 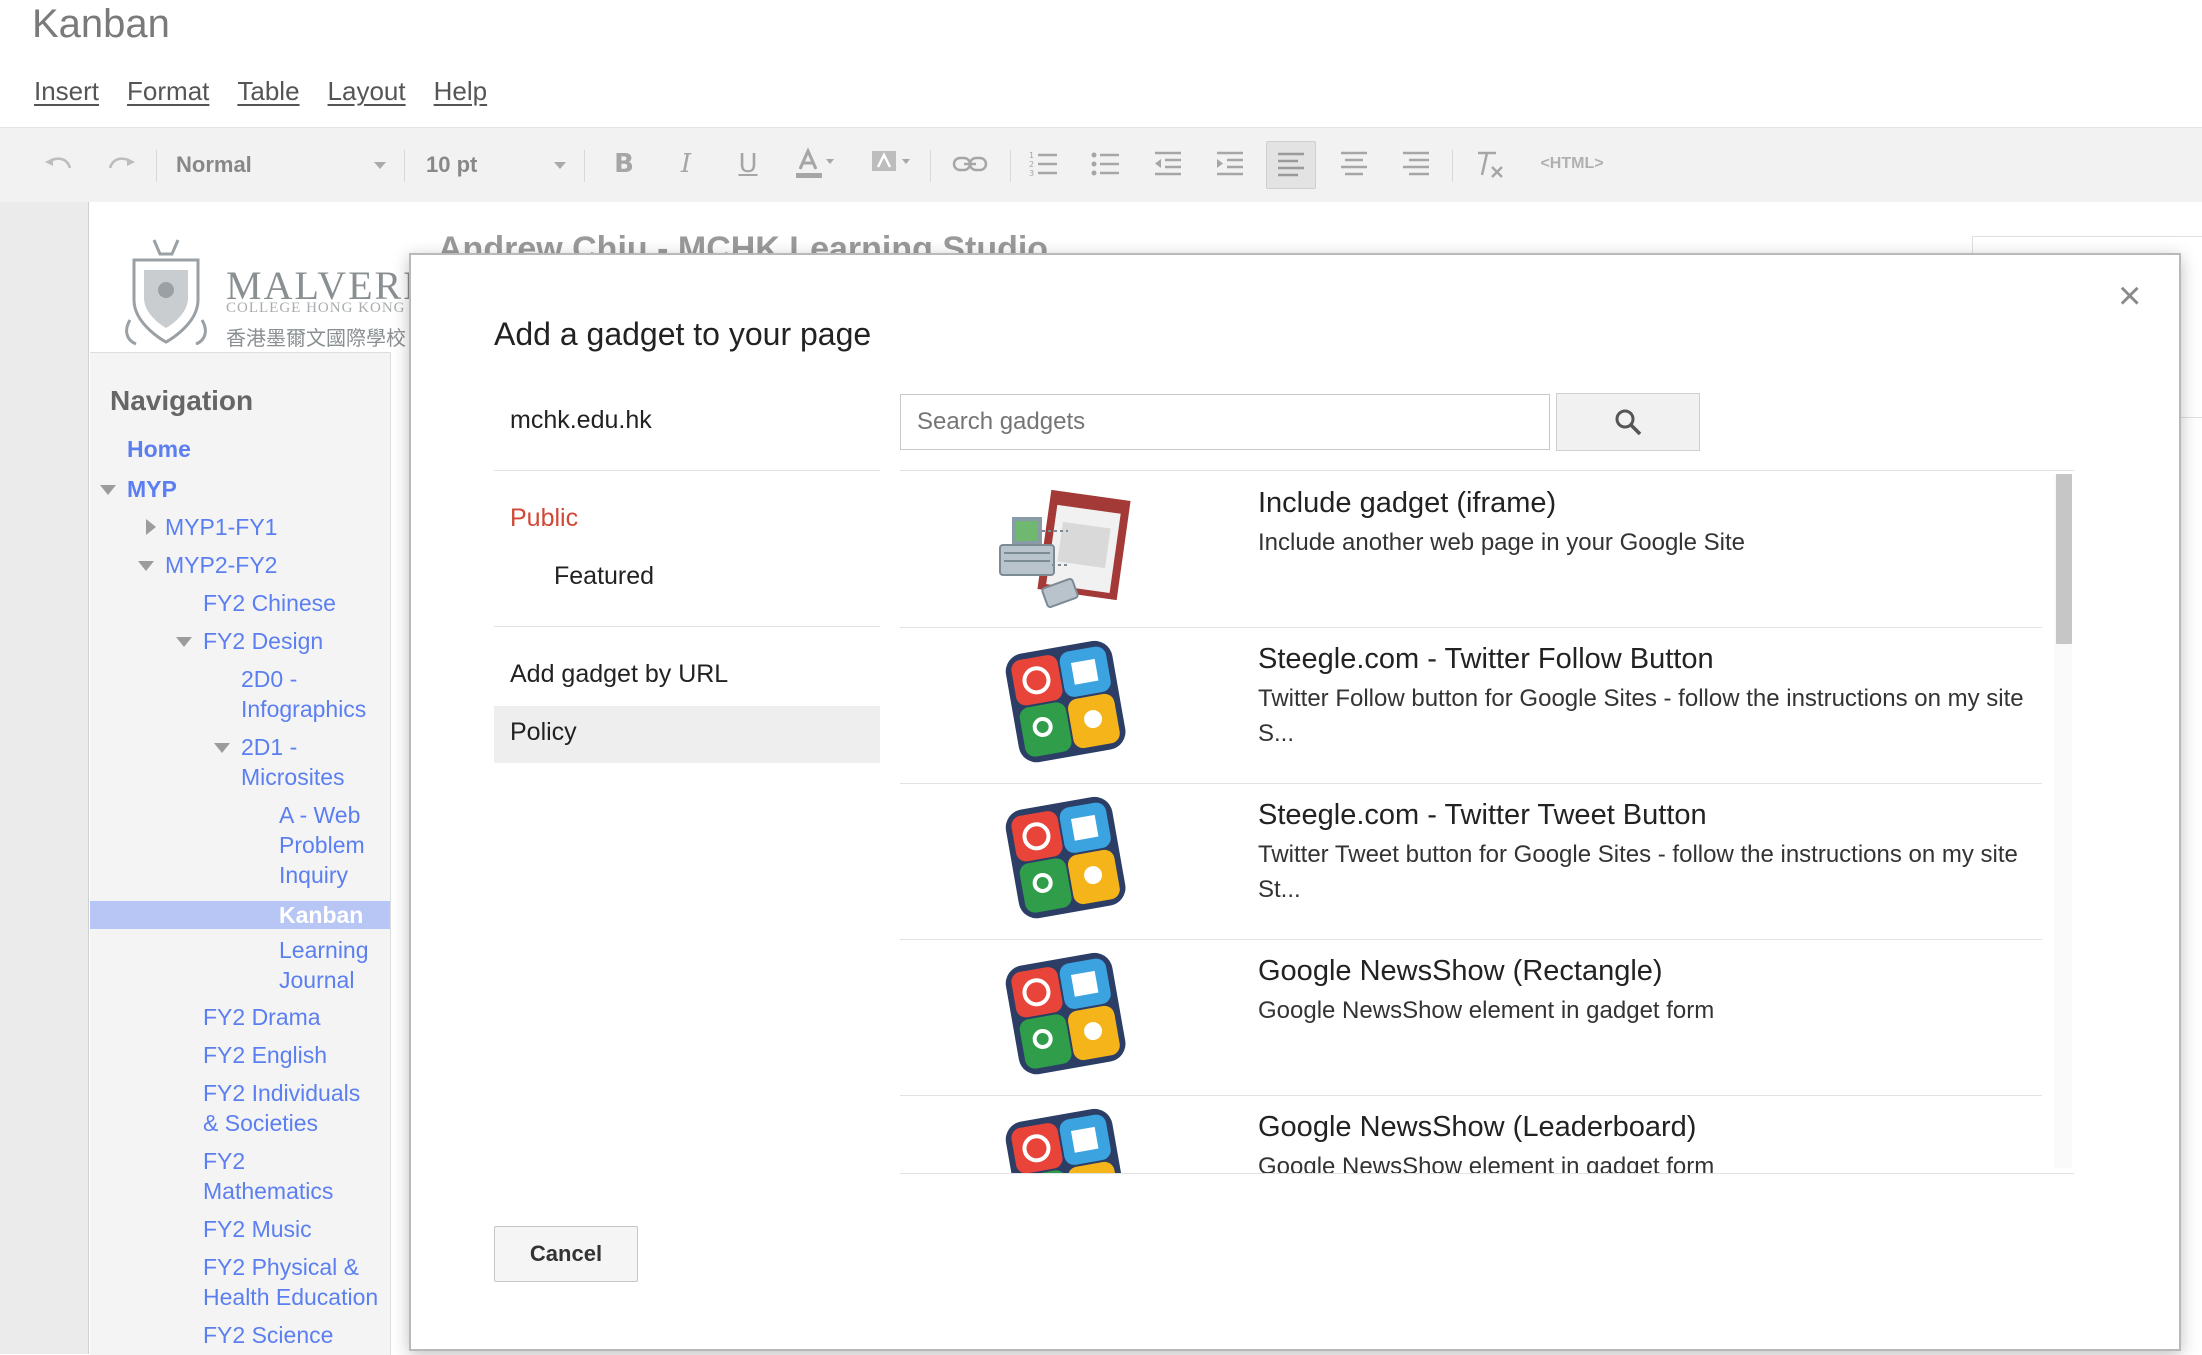 What do you see at coordinates (1572, 164) in the screenshot?
I see `html-mode-button: <HTML>` at bounding box center [1572, 164].